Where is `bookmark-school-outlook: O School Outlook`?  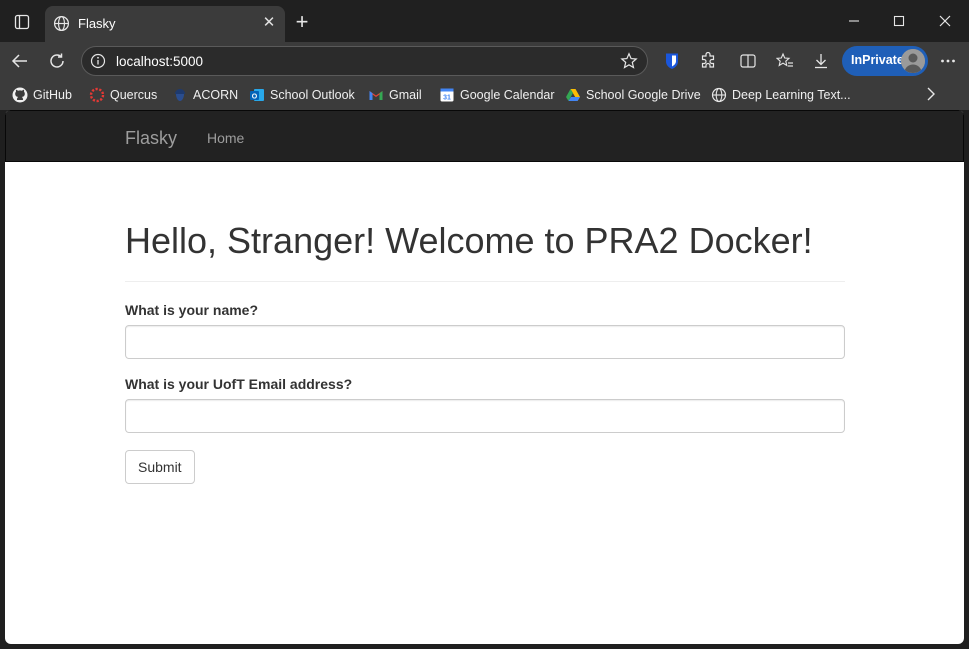
bookmark-school-outlook: O School Outlook is located at coordinates (302, 95).